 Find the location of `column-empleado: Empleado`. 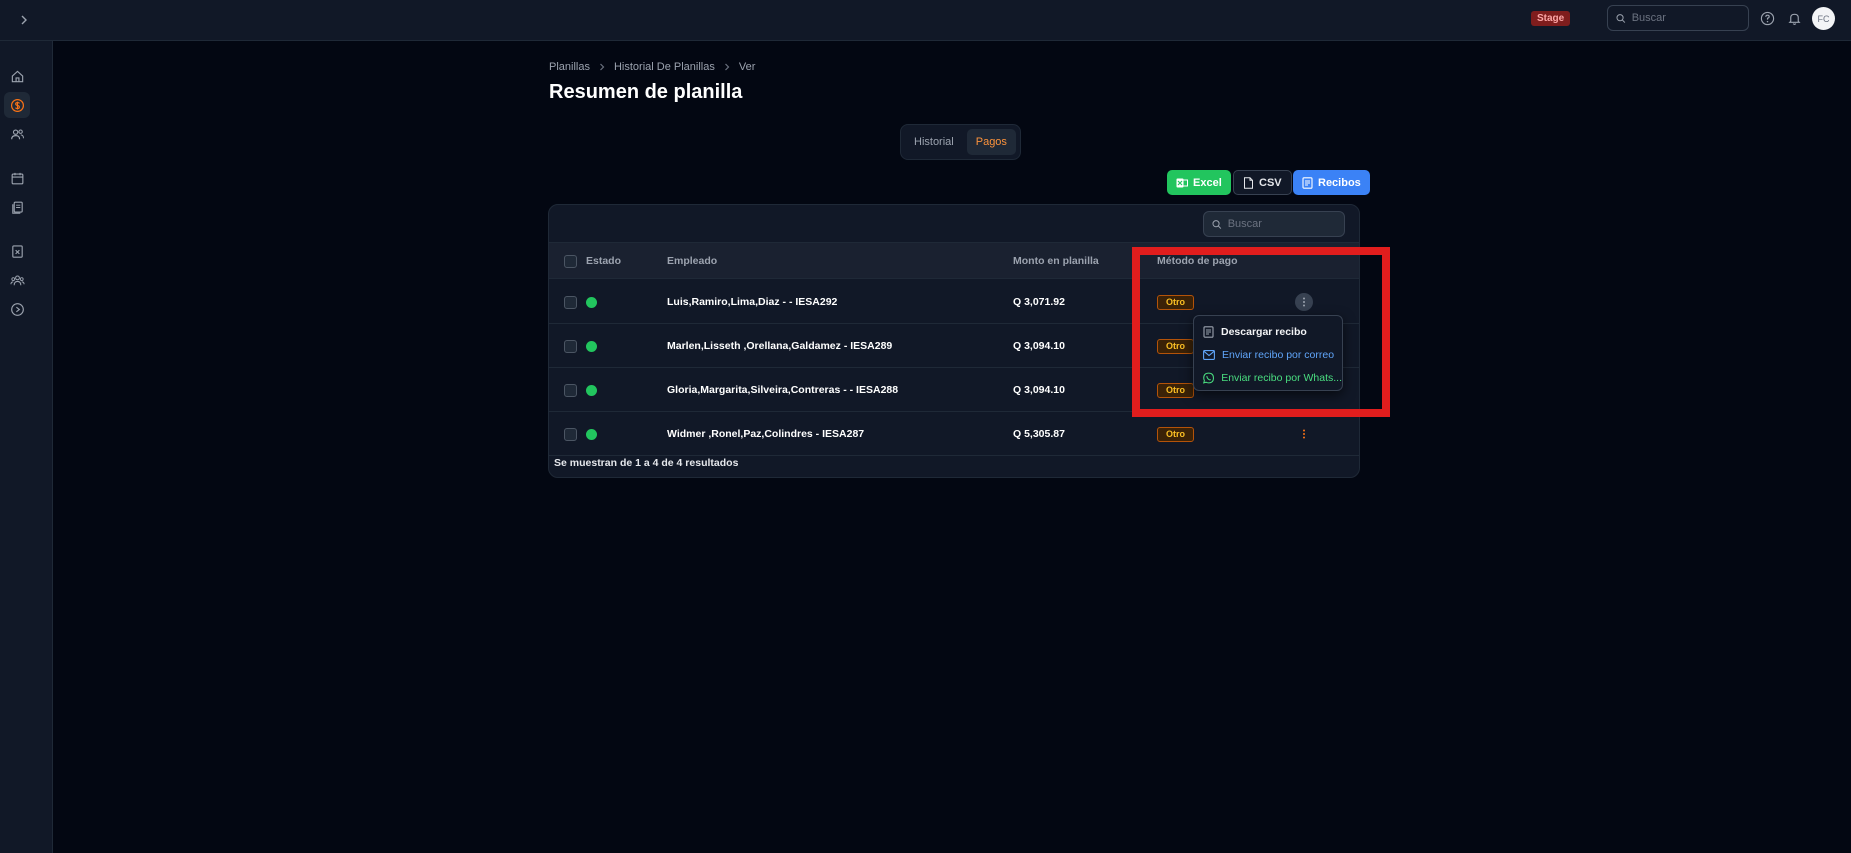

column-empleado: Empleado is located at coordinates (692, 261).